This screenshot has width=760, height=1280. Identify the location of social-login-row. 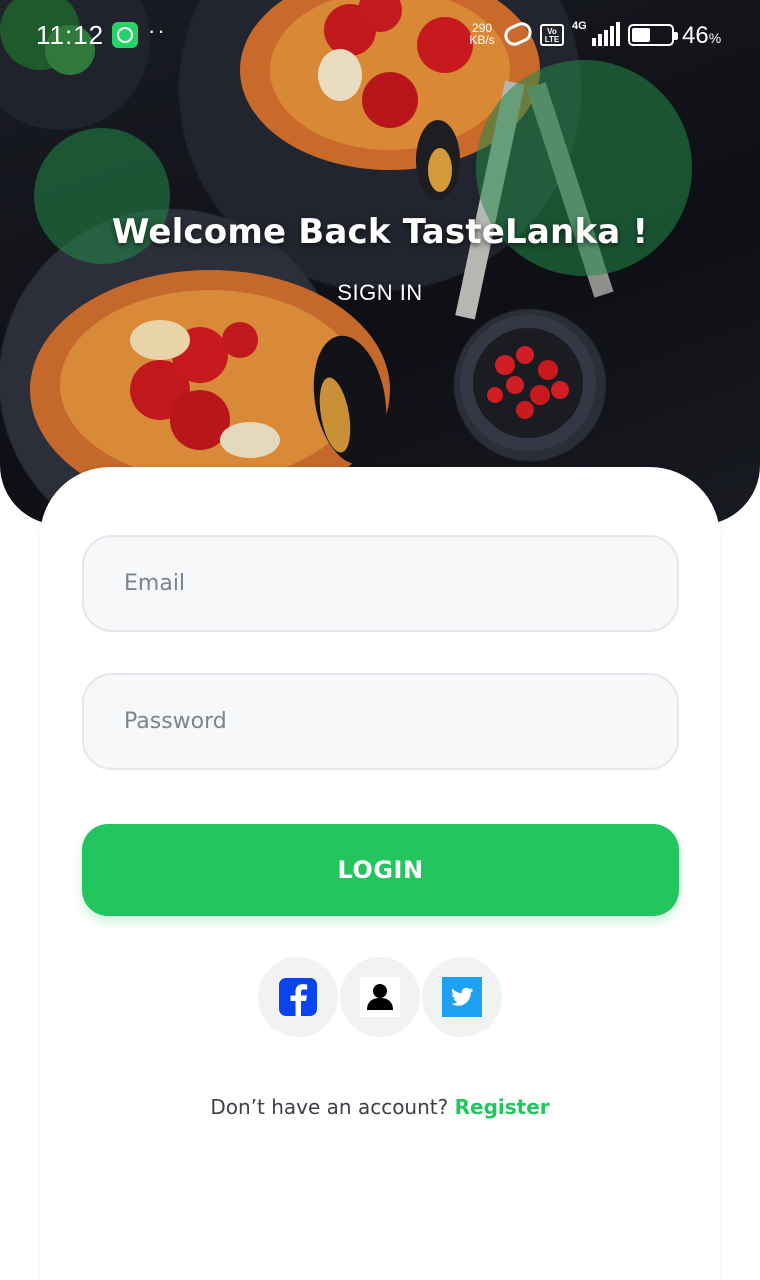
(383, 998).